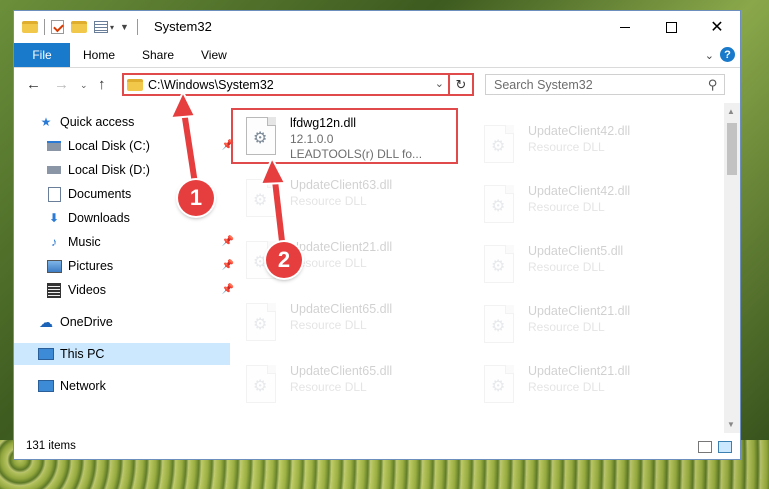  I want to click on sidebar-item-local-disk-c: Local Disk (C:) 📌, so click(126, 146).